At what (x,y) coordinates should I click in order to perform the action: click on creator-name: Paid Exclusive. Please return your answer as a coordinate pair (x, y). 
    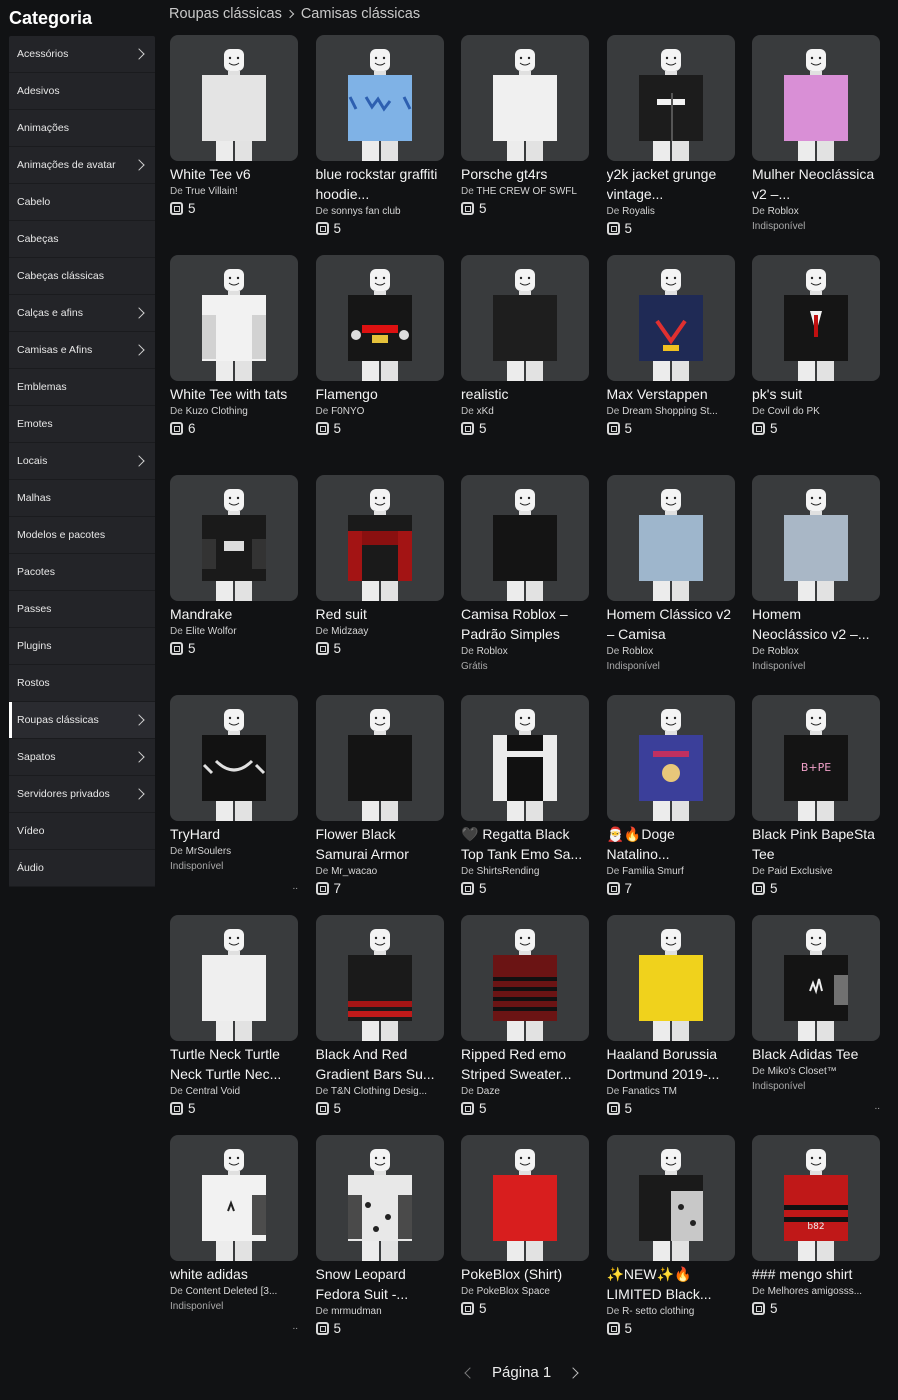
    Looking at the image, I should click on (800, 871).